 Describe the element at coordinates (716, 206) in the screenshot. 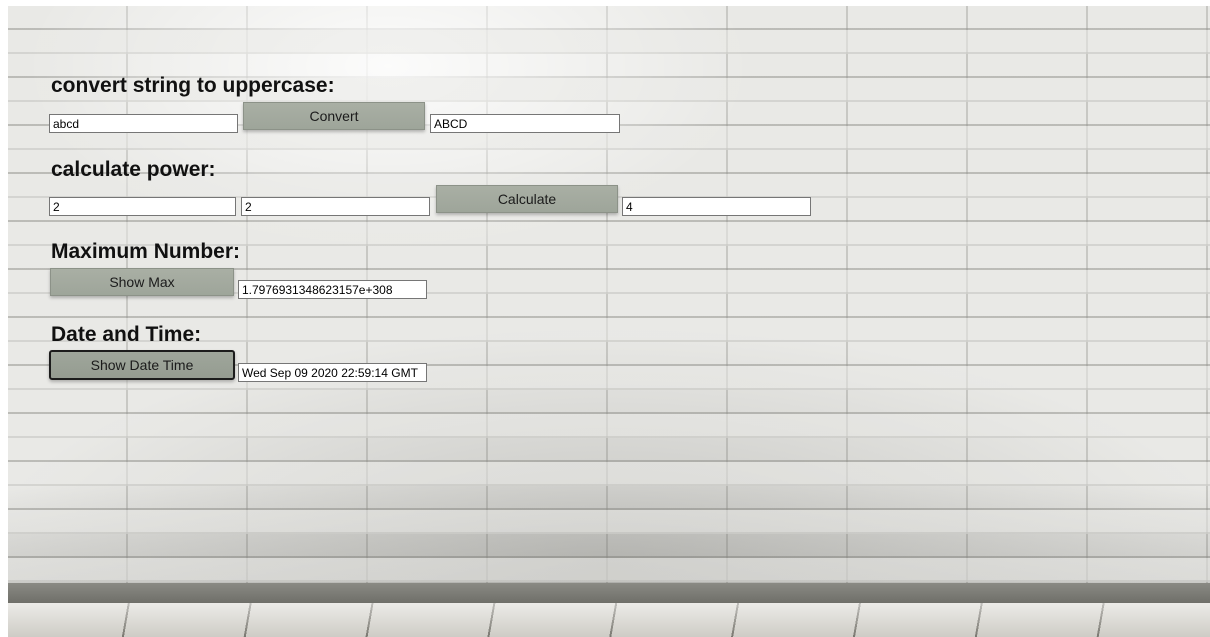

I see `power-output-field` at that location.